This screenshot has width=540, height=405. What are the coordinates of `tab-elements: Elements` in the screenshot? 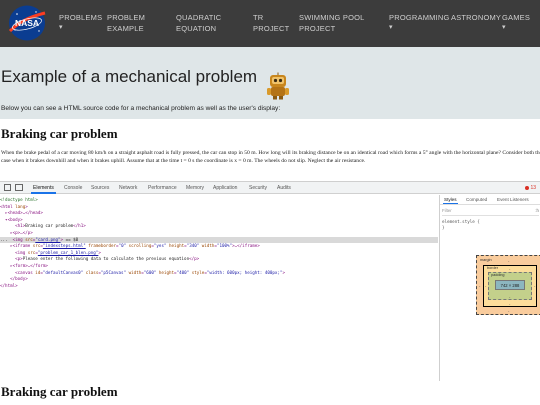 It's located at (43, 189).